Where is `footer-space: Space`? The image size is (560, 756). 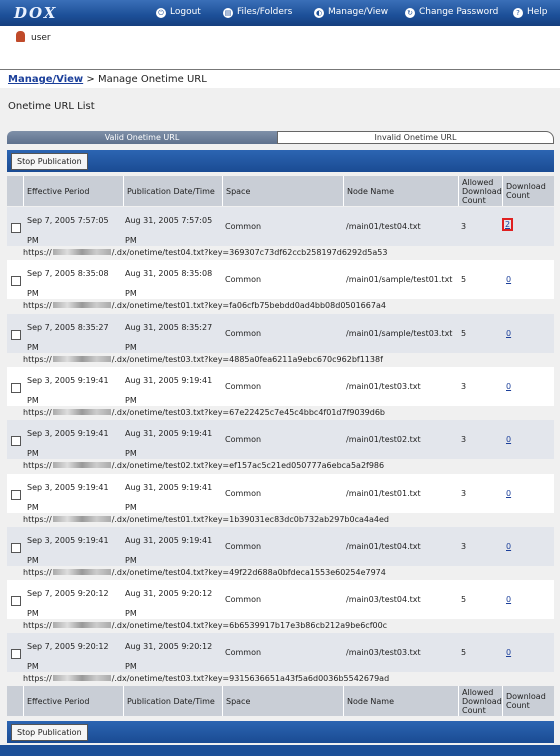 footer-space: Space is located at coordinates (282, 701).